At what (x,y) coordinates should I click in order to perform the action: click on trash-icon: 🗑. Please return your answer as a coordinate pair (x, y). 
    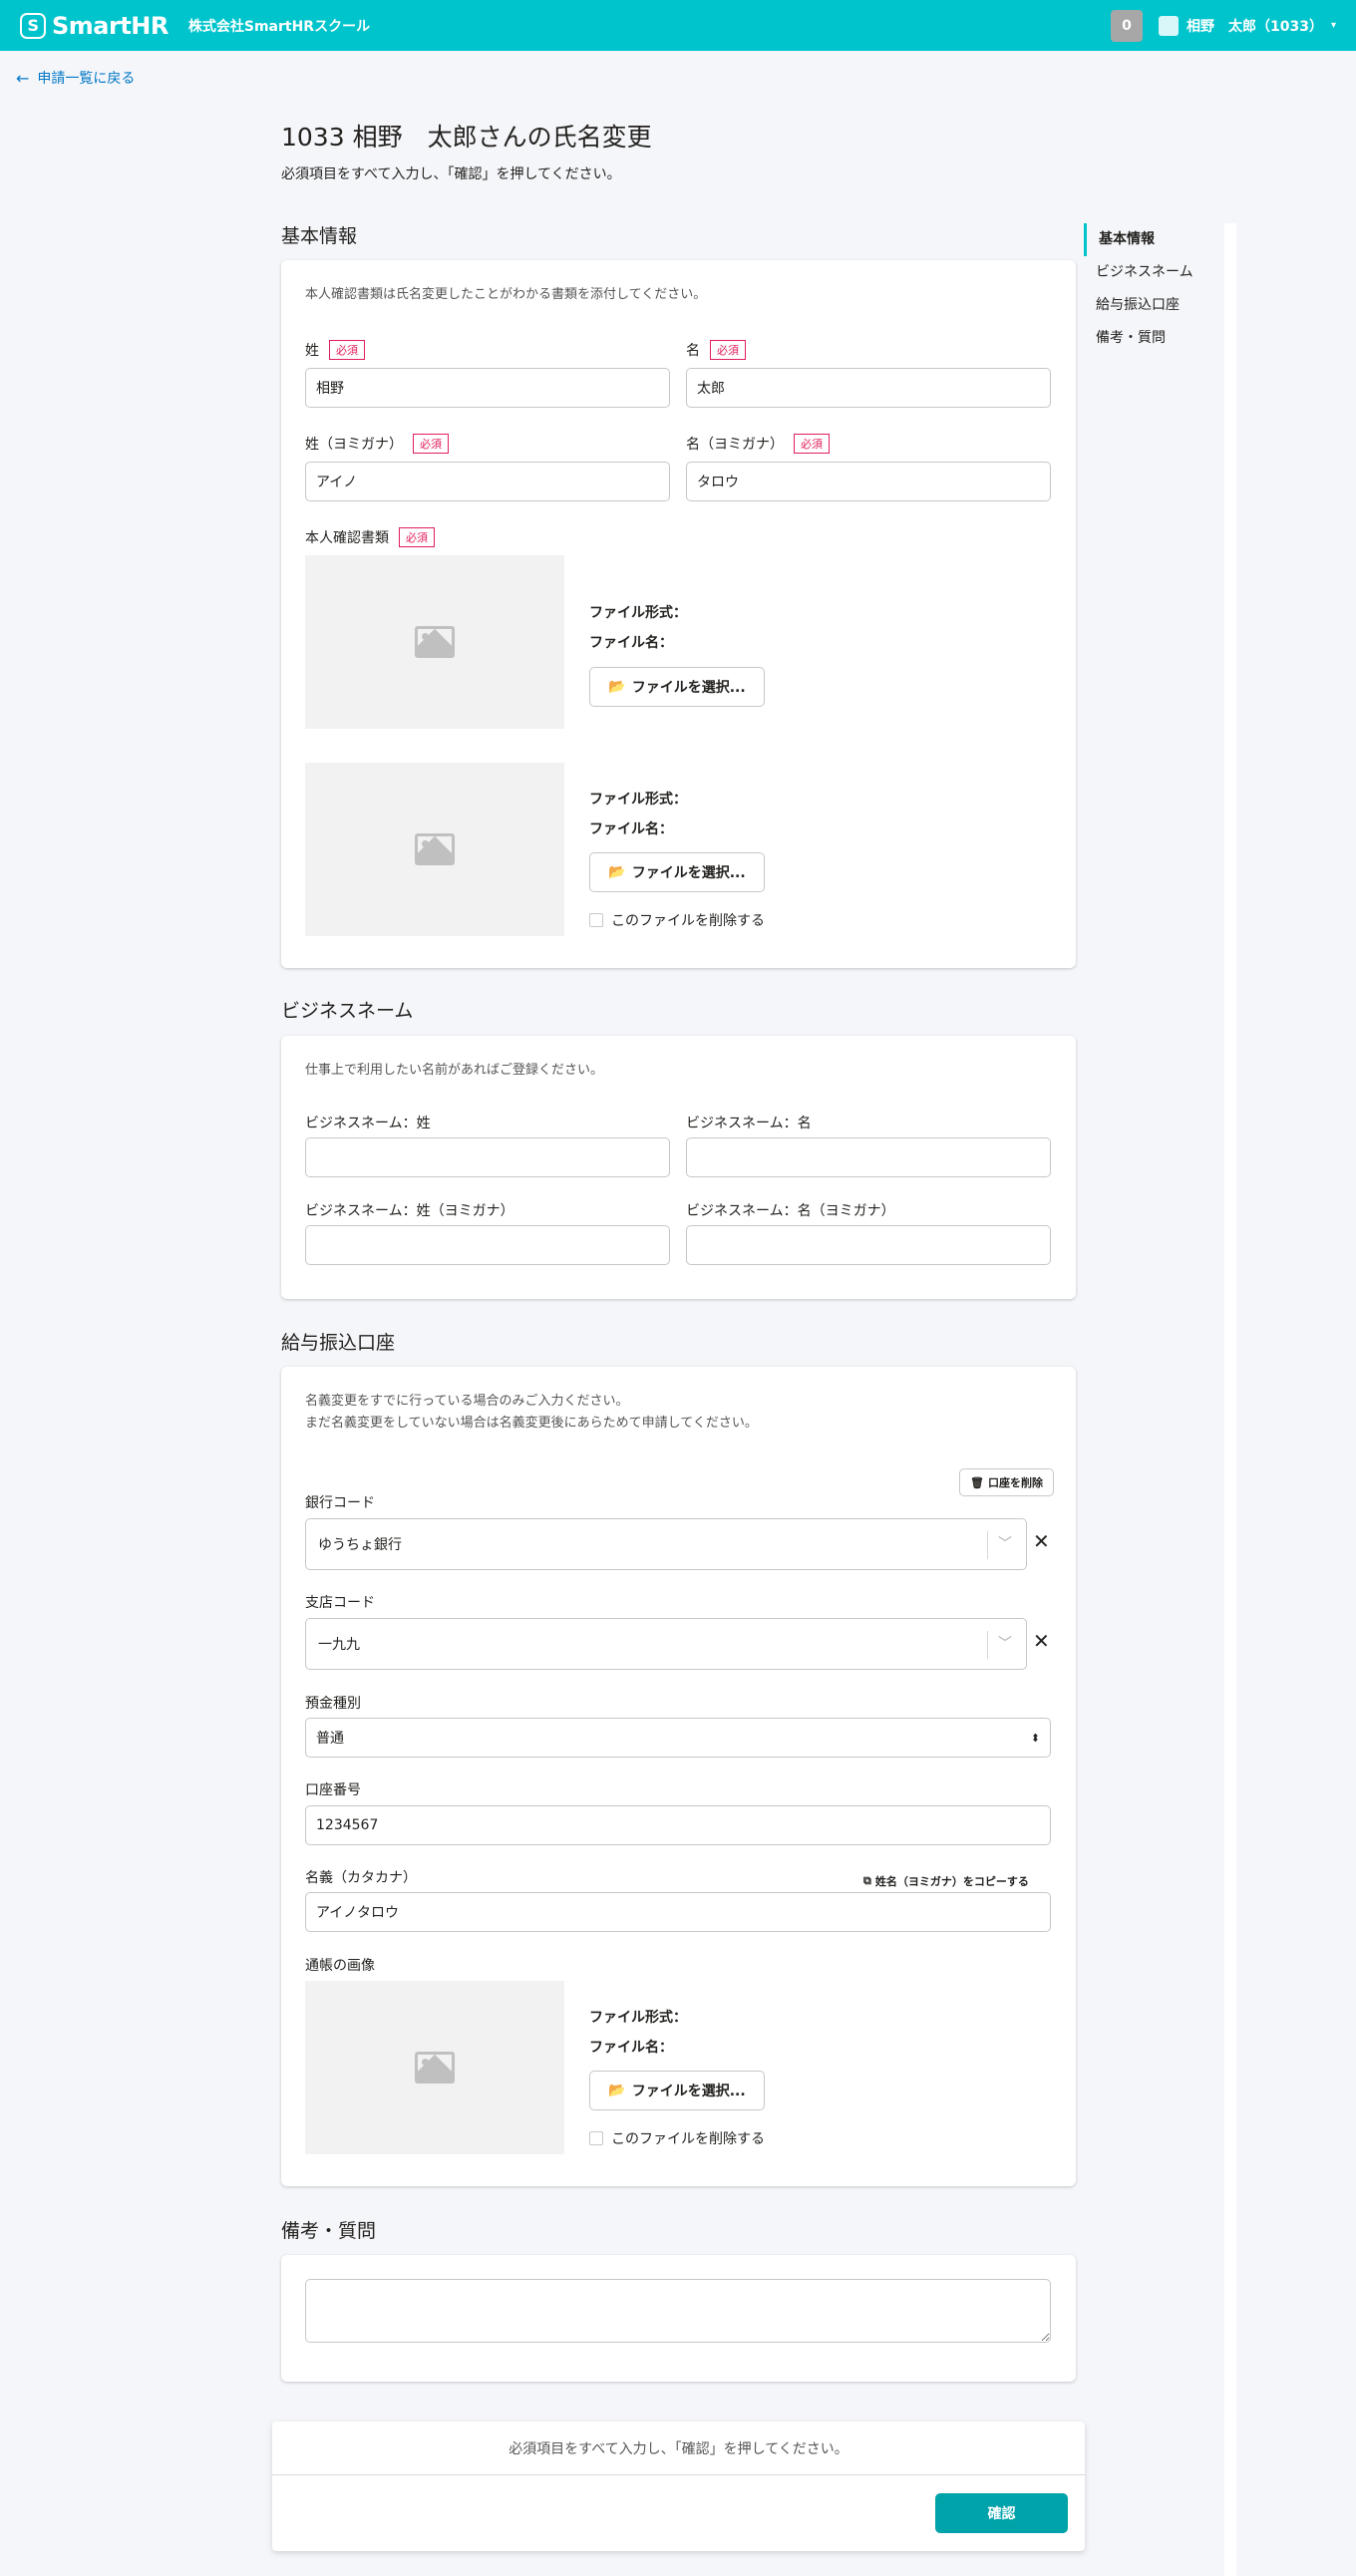
    Looking at the image, I should click on (977, 1482).